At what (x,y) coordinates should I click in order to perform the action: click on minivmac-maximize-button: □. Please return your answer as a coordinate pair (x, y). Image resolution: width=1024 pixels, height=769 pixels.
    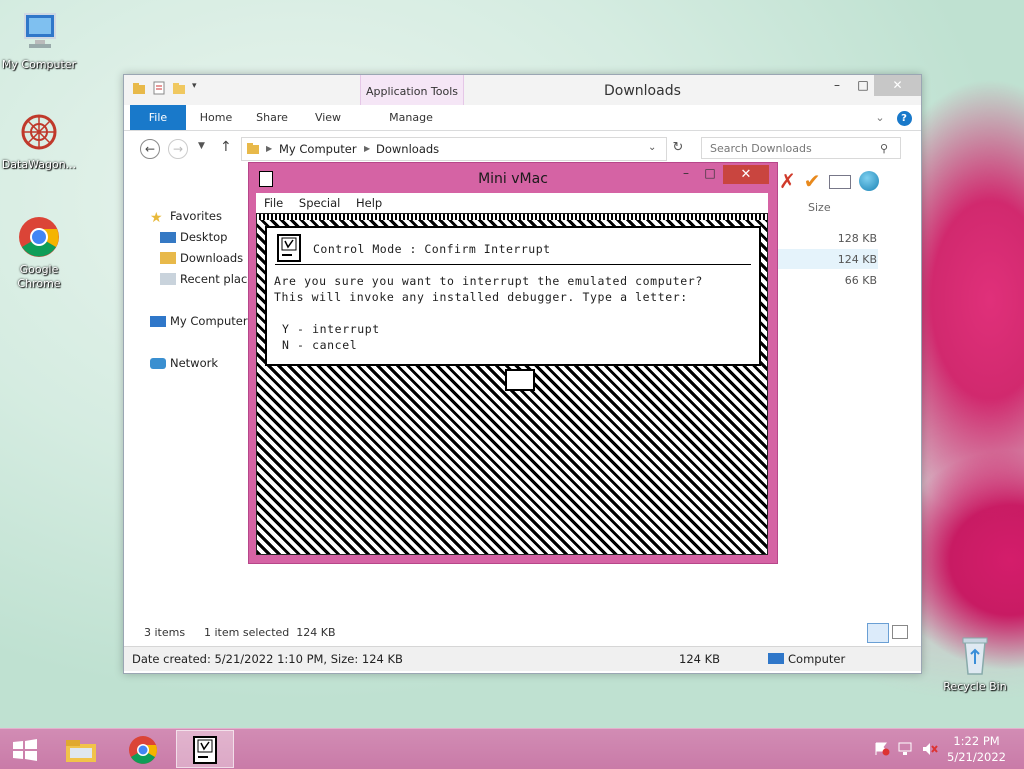
    Looking at the image, I should click on (710, 174).